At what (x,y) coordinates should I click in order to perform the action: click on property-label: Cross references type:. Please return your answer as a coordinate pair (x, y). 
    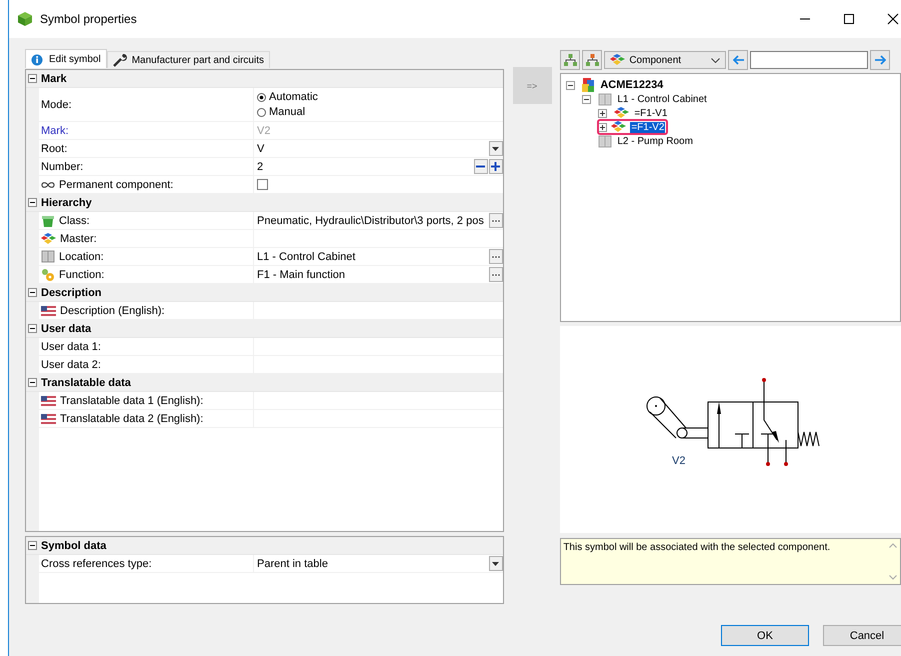
    Looking at the image, I should click on (96, 564).